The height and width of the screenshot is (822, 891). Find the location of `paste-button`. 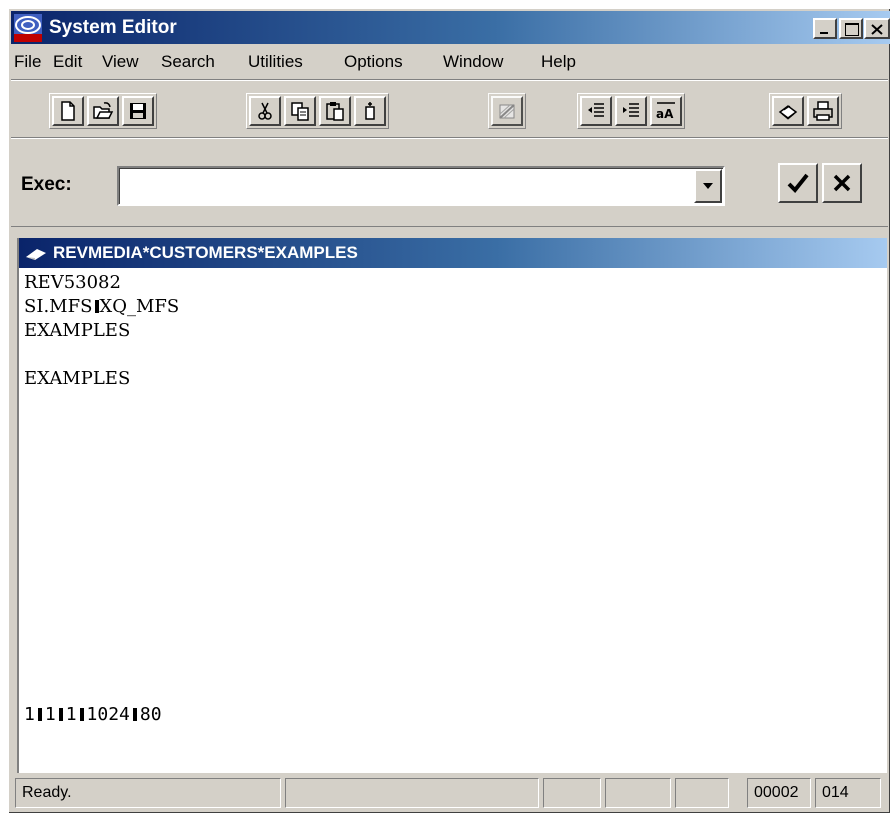

paste-button is located at coordinates (335, 111).